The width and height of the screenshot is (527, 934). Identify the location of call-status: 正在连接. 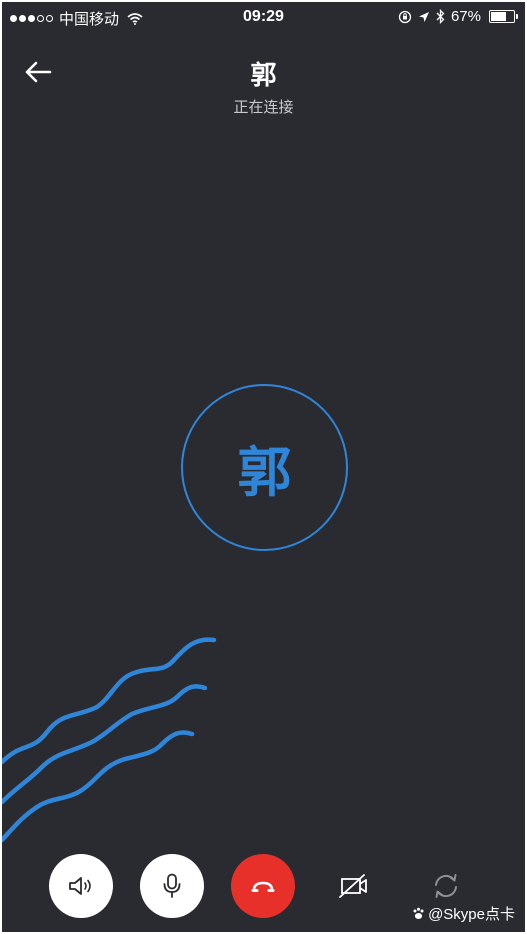
(263, 107).